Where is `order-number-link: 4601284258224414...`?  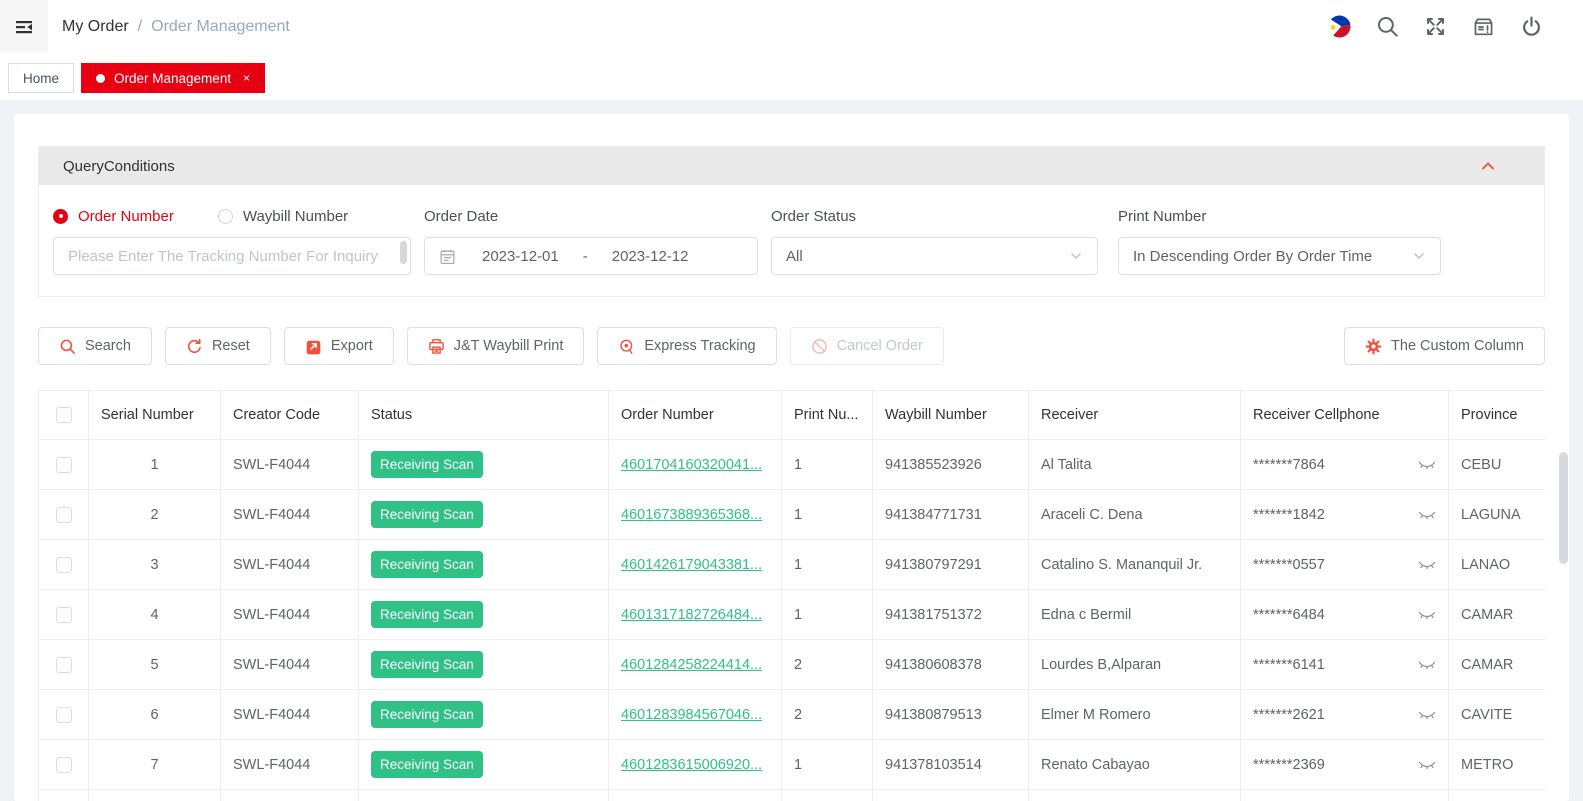 order-number-link: 4601284258224414... is located at coordinates (691, 665).